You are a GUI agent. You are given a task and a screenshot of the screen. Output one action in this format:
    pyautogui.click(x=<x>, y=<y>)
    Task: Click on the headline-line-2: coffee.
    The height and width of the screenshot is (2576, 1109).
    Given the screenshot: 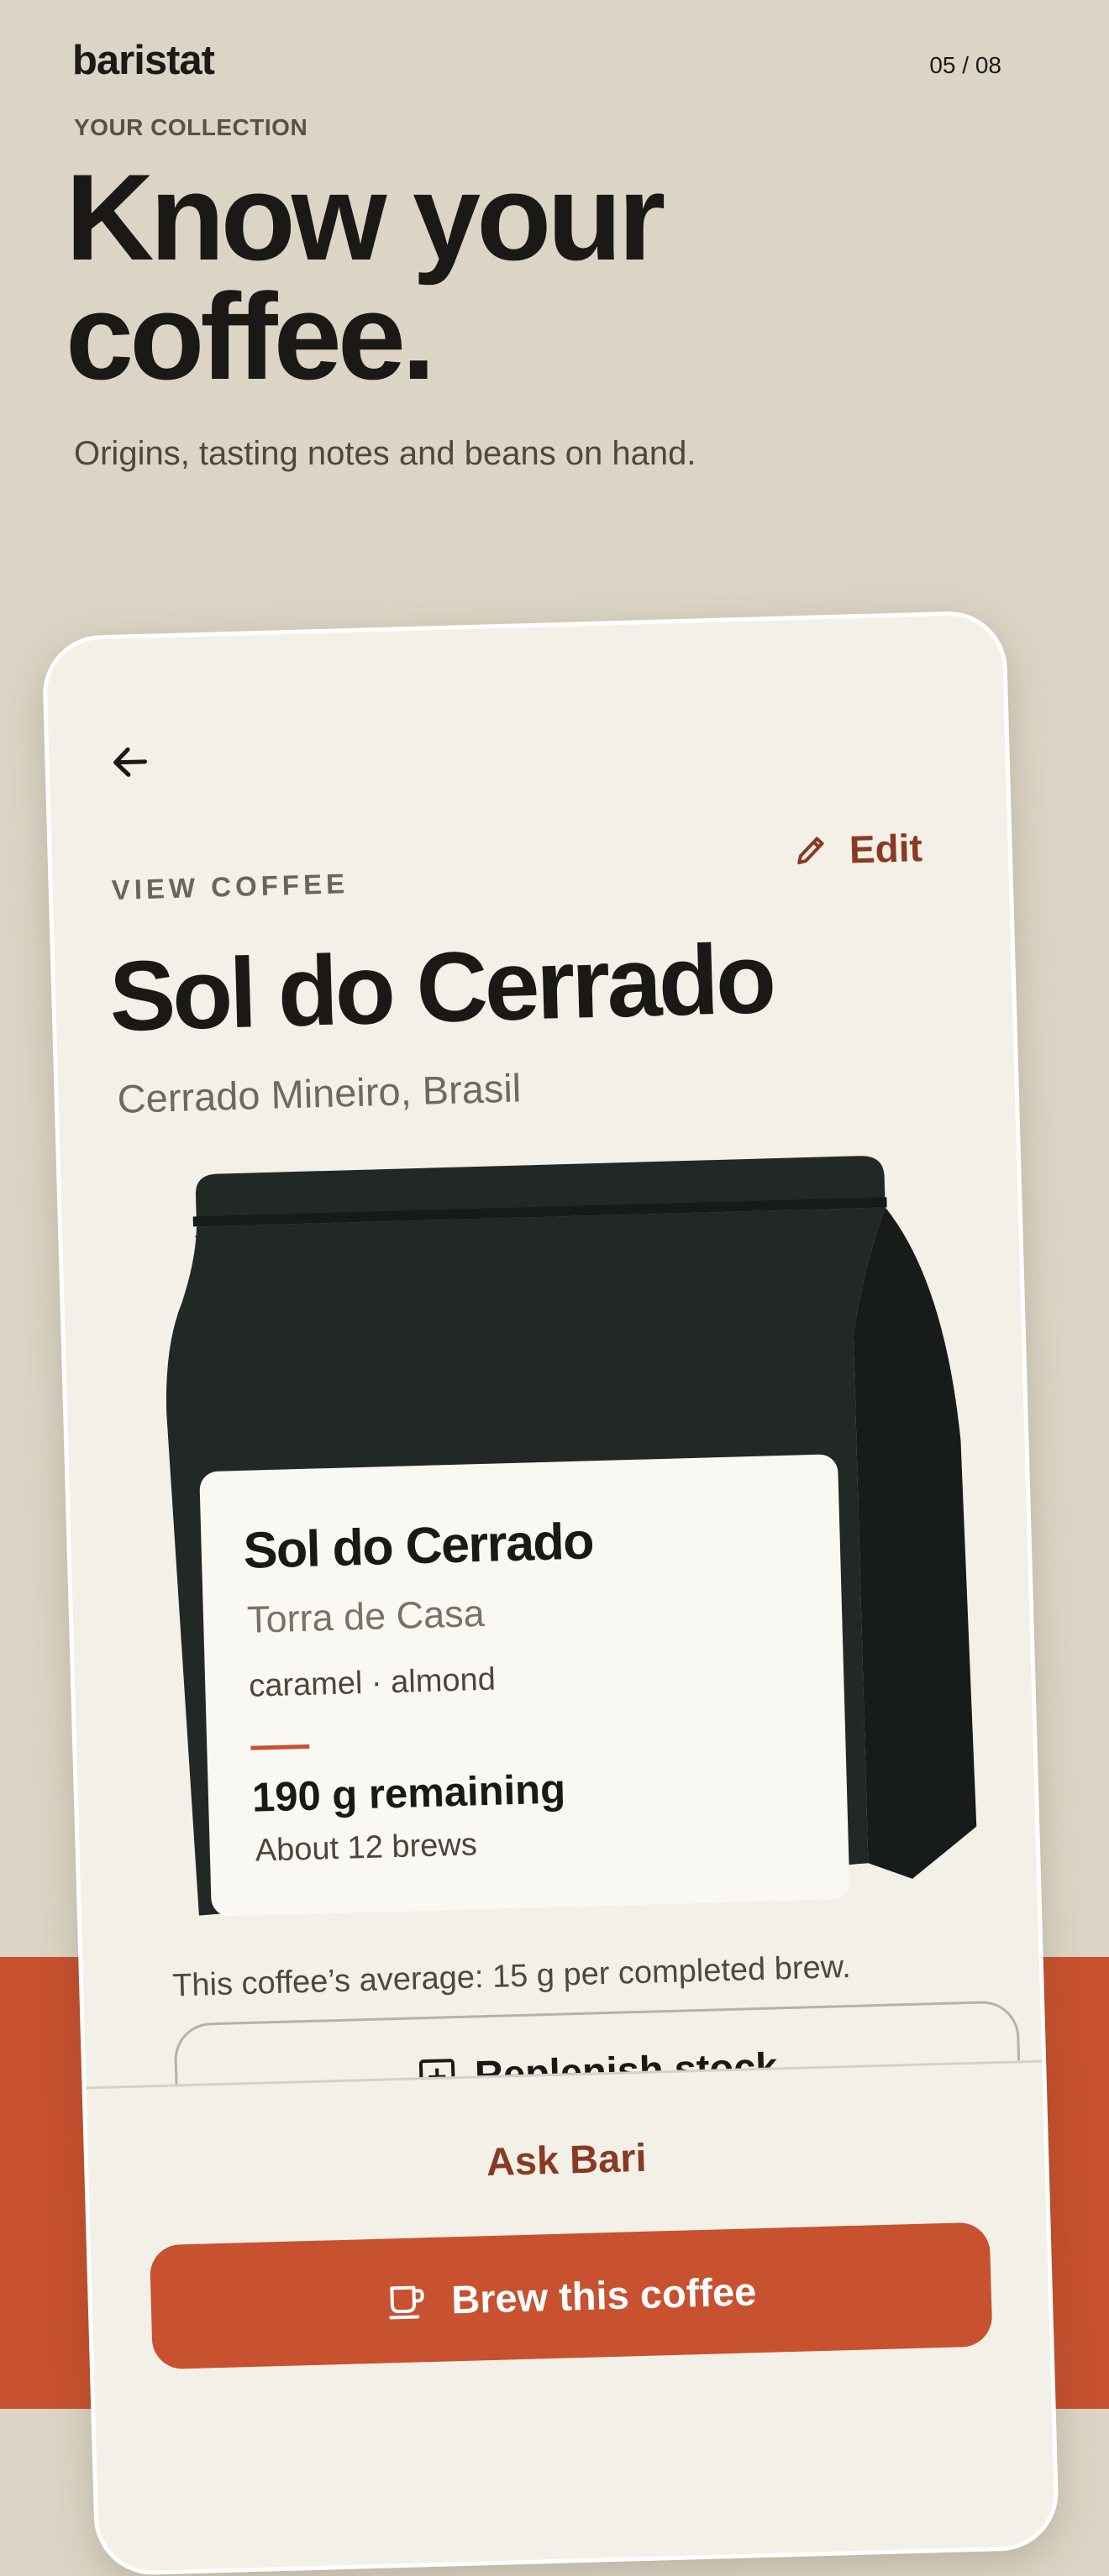 What is the action you would take?
    pyautogui.click(x=251, y=336)
    